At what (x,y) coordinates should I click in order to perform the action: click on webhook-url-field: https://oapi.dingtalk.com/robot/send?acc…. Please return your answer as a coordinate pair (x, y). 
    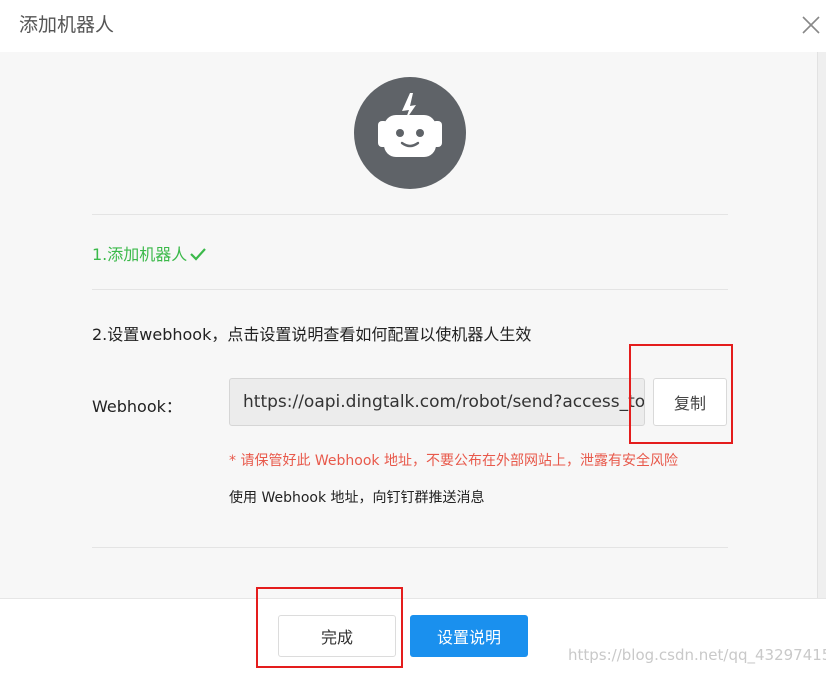
    Looking at the image, I should click on (437, 402).